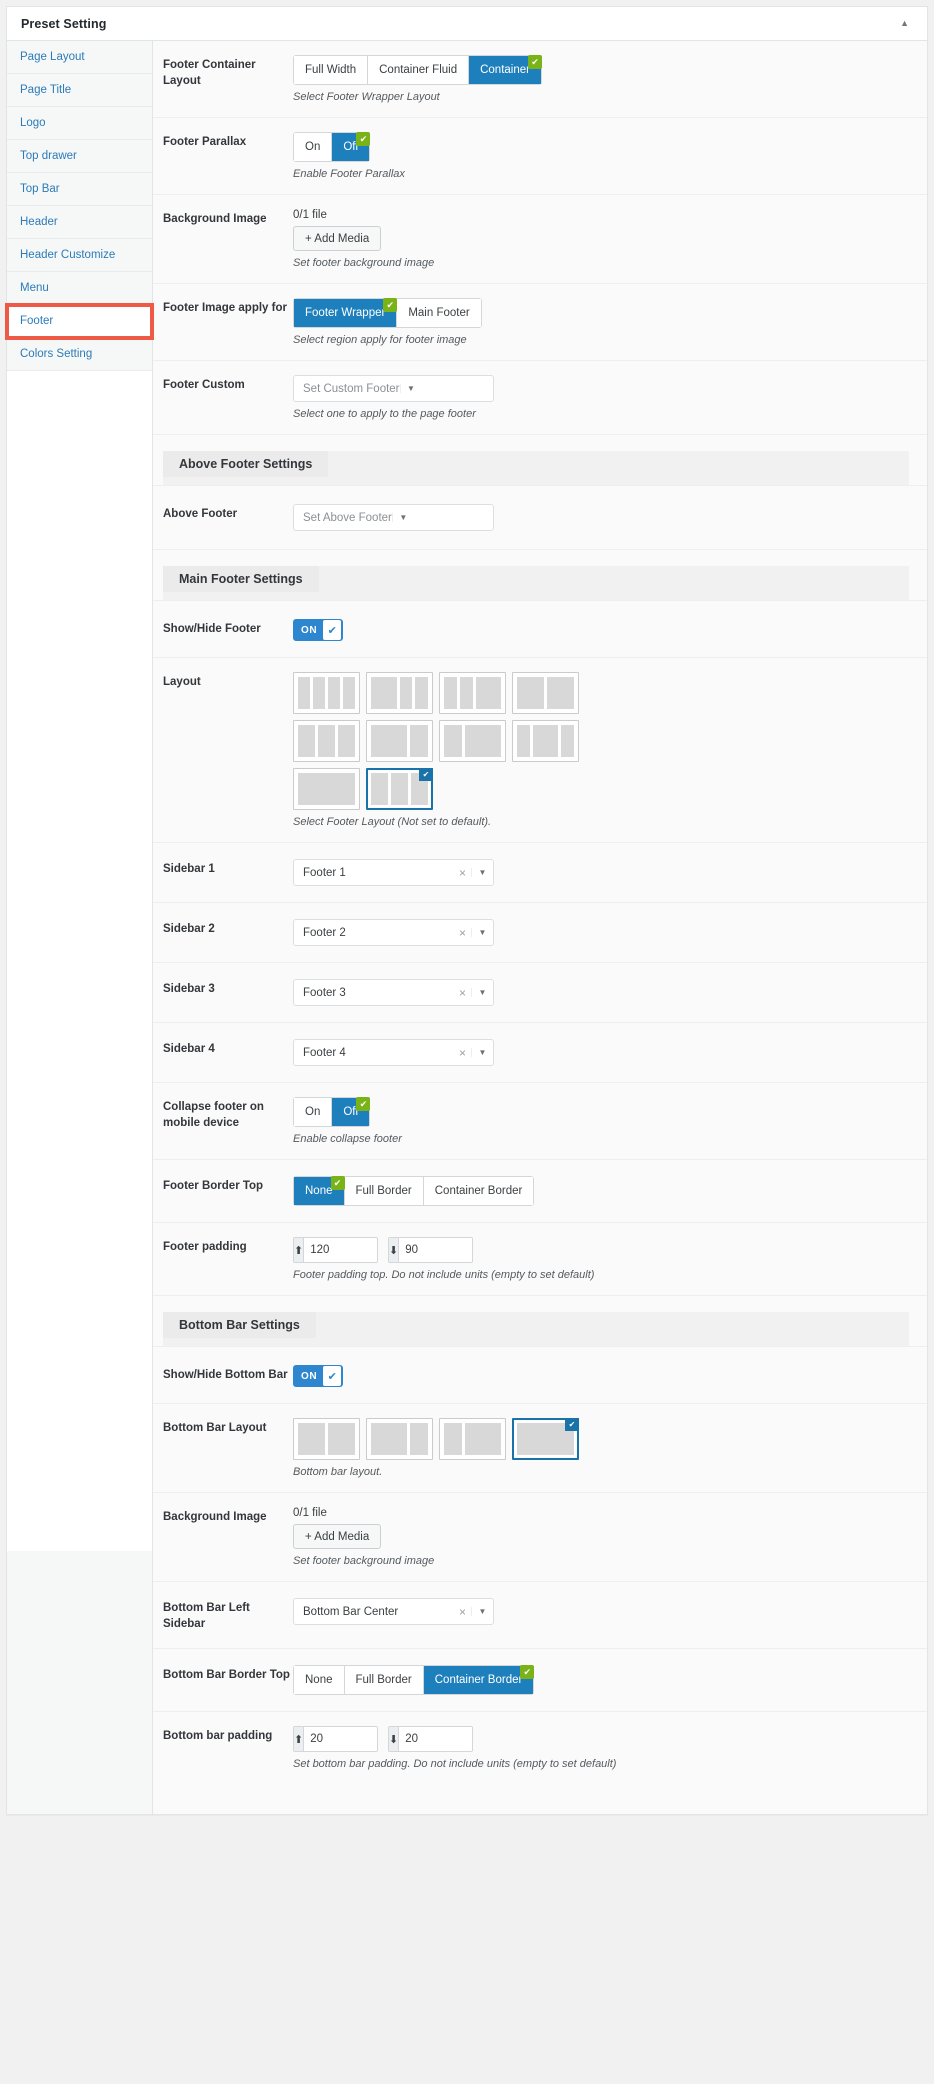 The height and width of the screenshot is (2084, 934). I want to click on footer-image-apply-group: Footer Wrapper ✔ Main Footer, so click(387, 313).